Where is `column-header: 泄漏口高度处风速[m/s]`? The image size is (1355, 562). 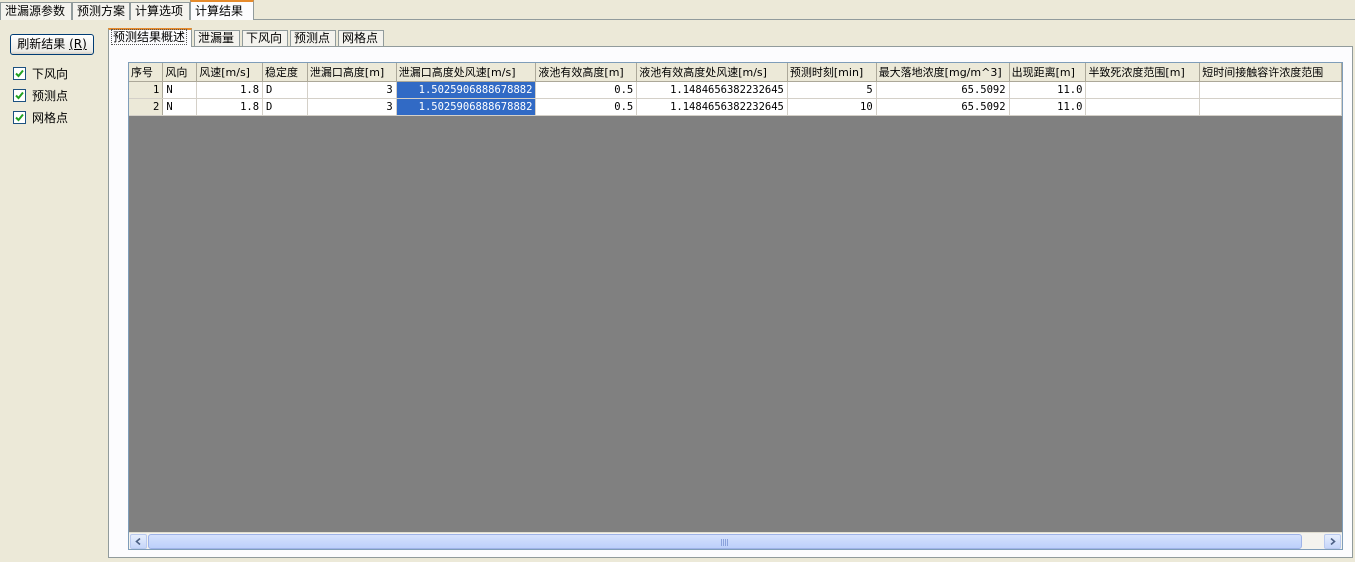 column-header: 泄漏口高度处风速[m/s] is located at coordinates (466, 72).